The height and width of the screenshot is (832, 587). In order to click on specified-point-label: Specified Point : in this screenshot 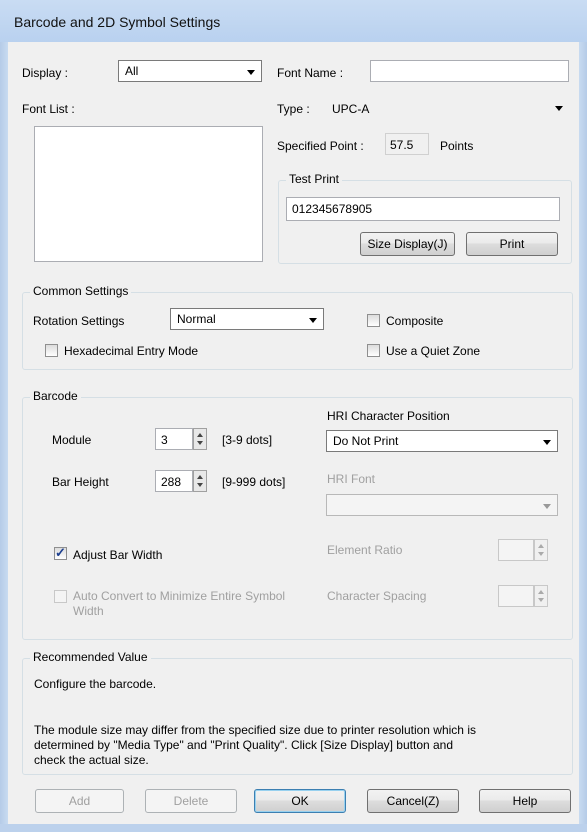, I will do `click(320, 146)`.